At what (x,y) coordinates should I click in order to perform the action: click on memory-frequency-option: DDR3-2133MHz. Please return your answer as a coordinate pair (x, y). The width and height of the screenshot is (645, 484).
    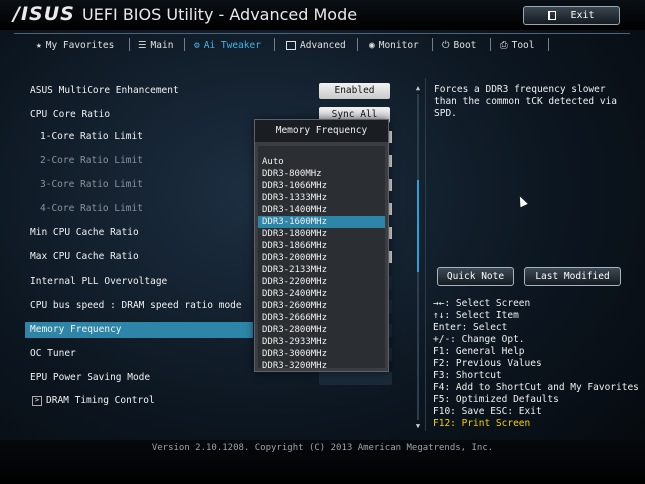
    Looking at the image, I should click on (323, 270).